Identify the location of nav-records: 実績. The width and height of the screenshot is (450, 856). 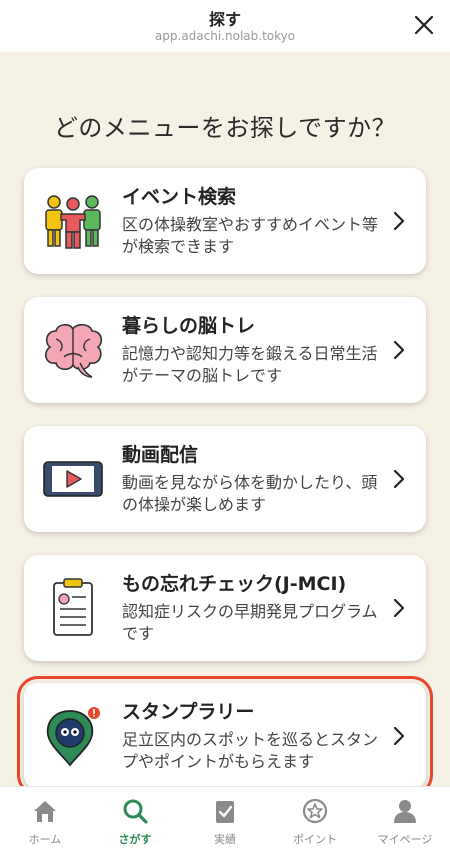
(225, 821).